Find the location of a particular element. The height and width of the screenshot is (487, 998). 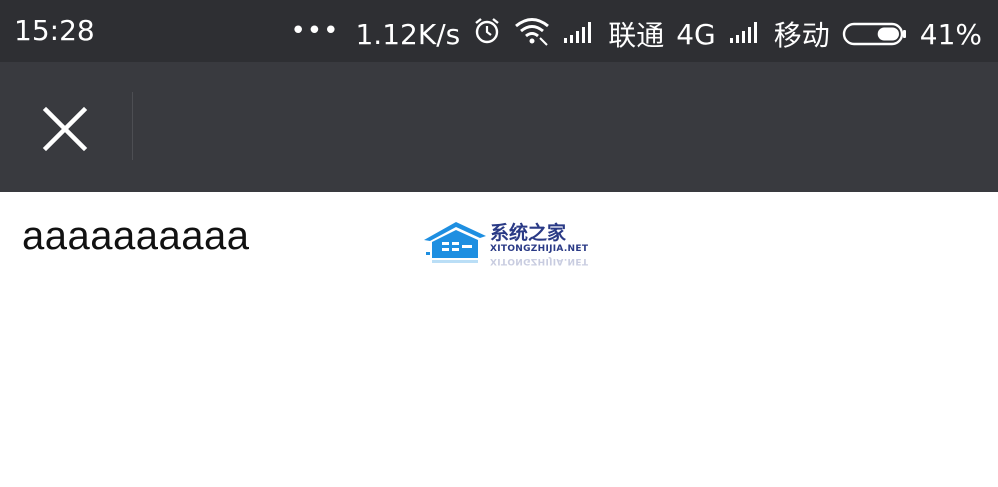

close-button is located at coordinates (65, 129).